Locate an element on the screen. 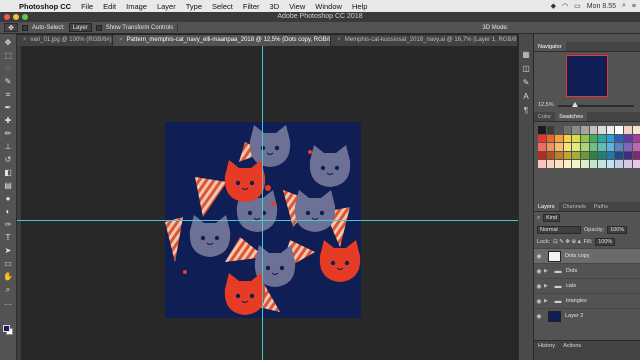  zoom-slider-handle is located at coordinates (575, 104).